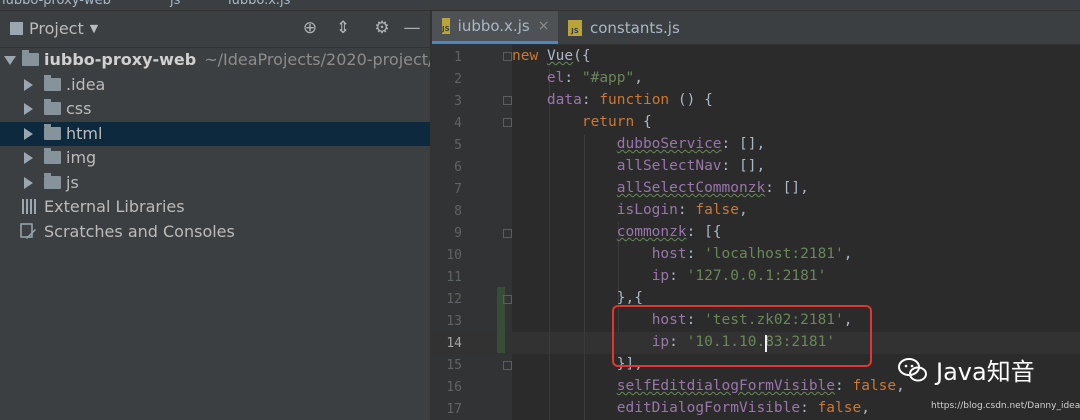  What do you see at coordinates (56, 4) in the screenshot?
I see `breadcrumb-project: iubbo-proxy-web` at bounding box center [56, 4].